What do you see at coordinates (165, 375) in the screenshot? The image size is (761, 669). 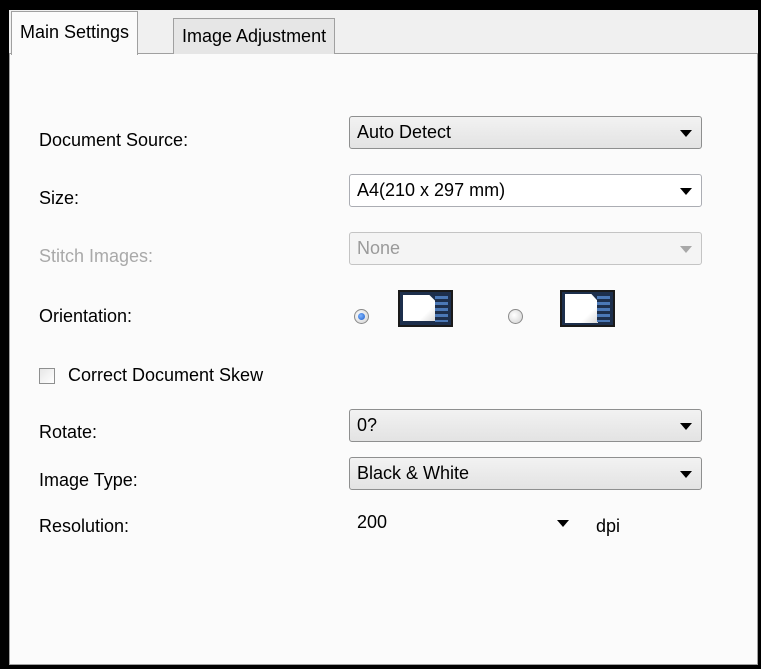 I see `correct-skew-label: Correct Document Skew` at bounding box center [165, 375].